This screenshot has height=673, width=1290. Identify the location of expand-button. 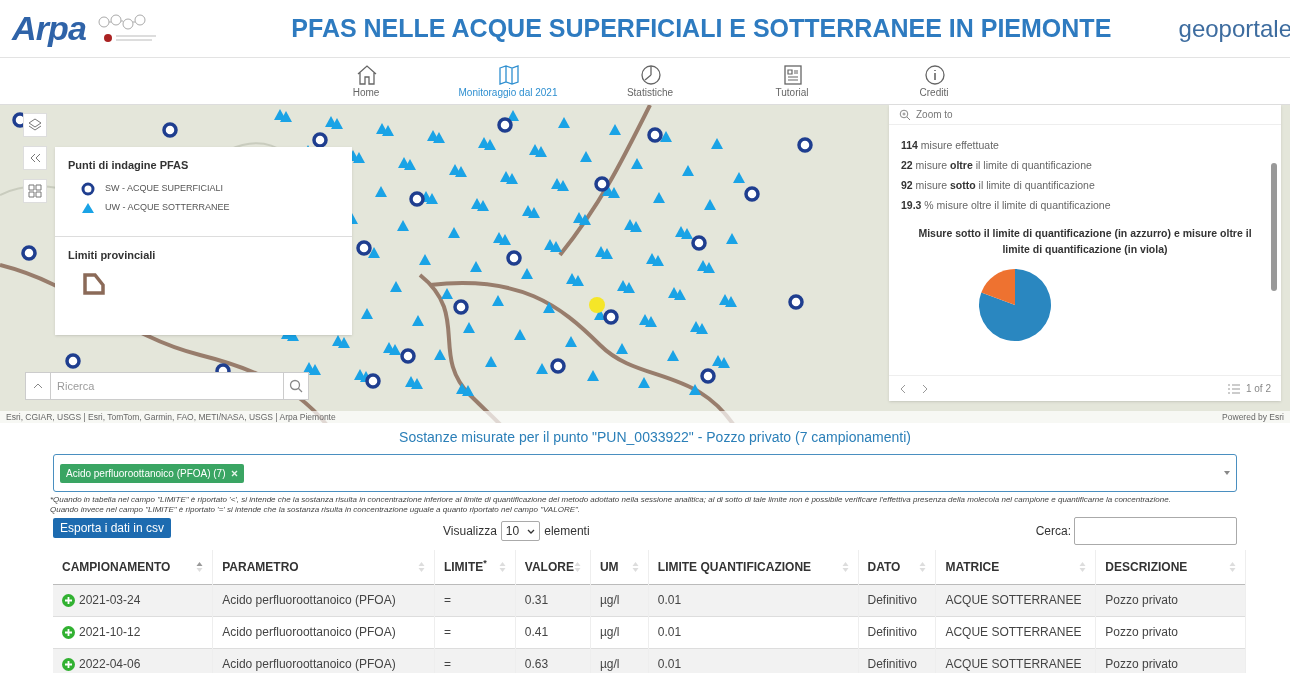
(38, 386).